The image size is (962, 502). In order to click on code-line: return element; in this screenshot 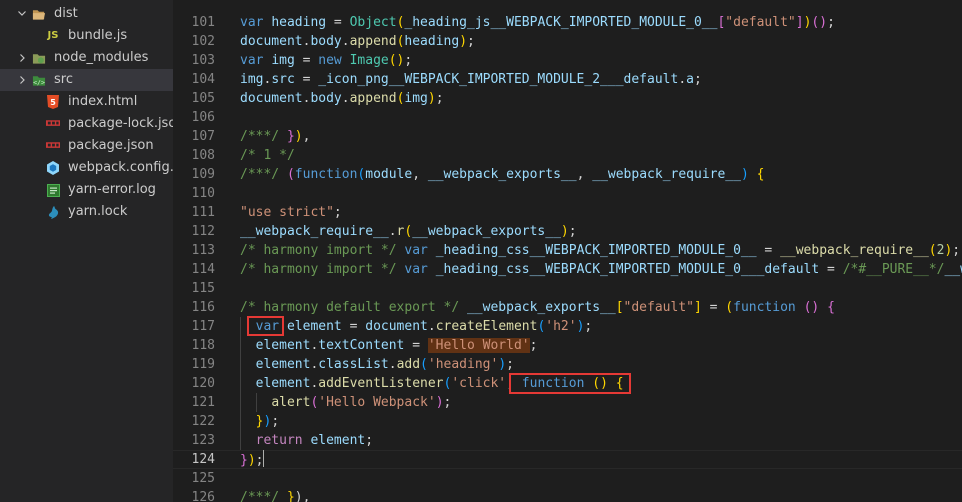, I will do `click(306, 440)`.